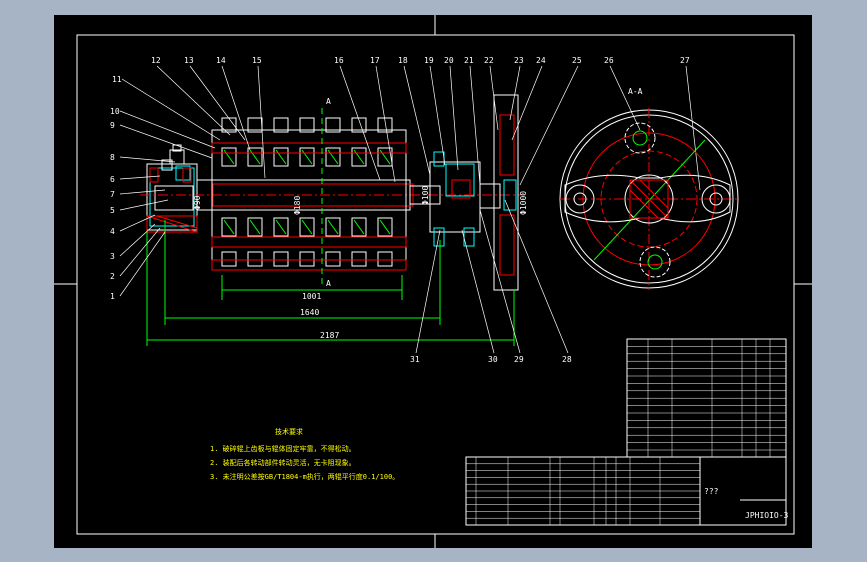 This screenshot has height=562, width=867. Describe the element at coordinates (339, 60) in the screenshot. I see `balloon-16: 16` at that location.